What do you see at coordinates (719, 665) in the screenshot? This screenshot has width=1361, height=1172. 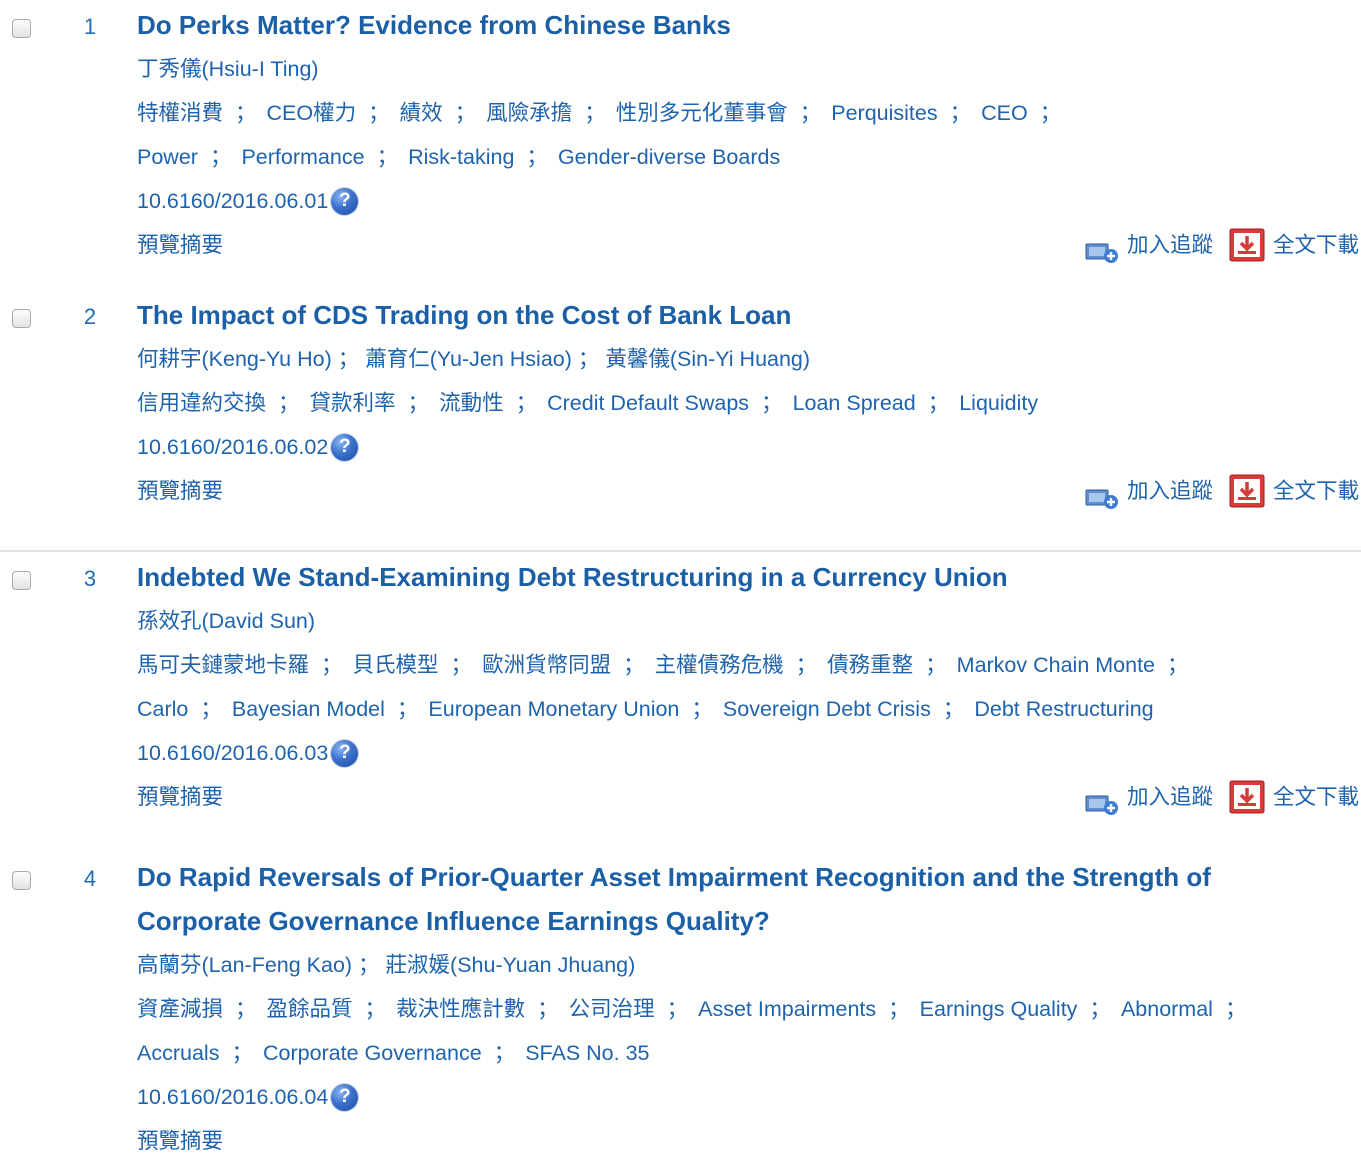 I see `keyword-link: 主權債務危機` at bounding box center [719, 665].